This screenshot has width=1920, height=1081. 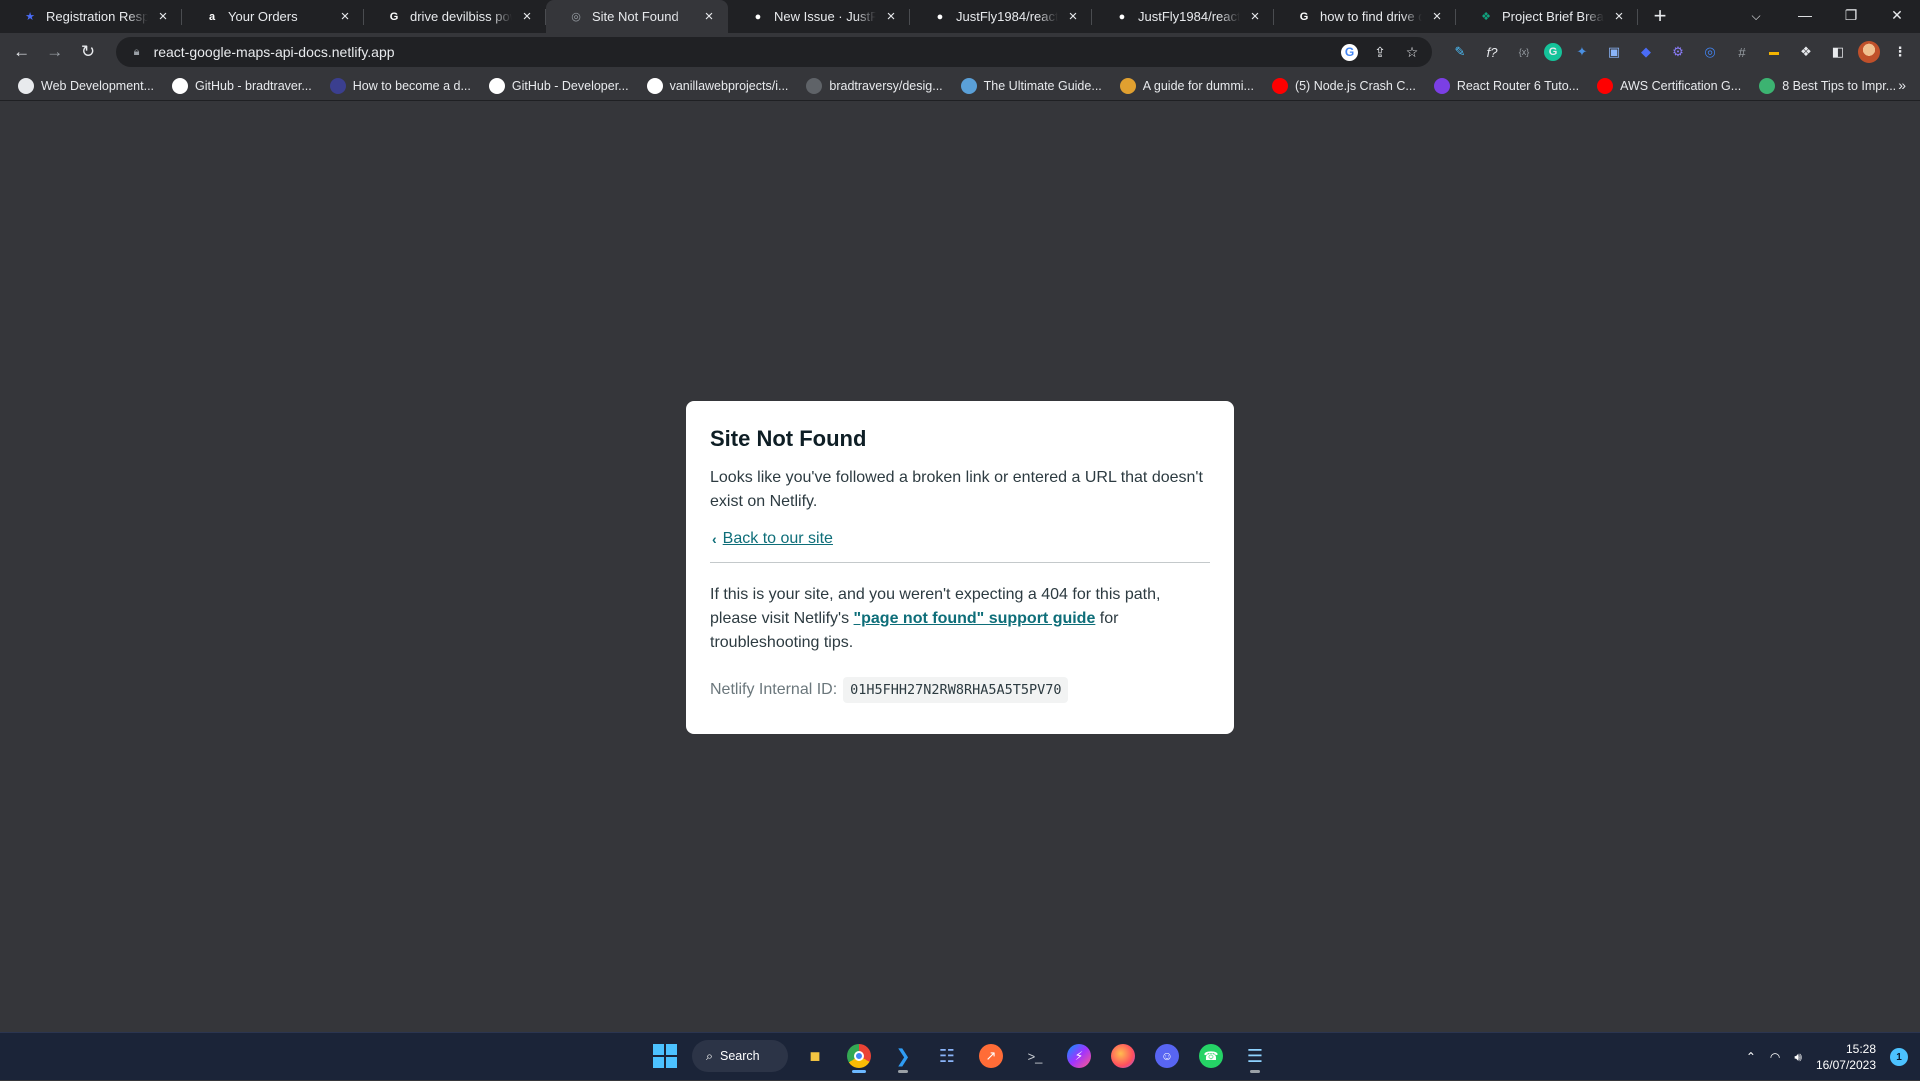 I want to click on tab-1: a Your Orders ×, so click(x=273, y=16).